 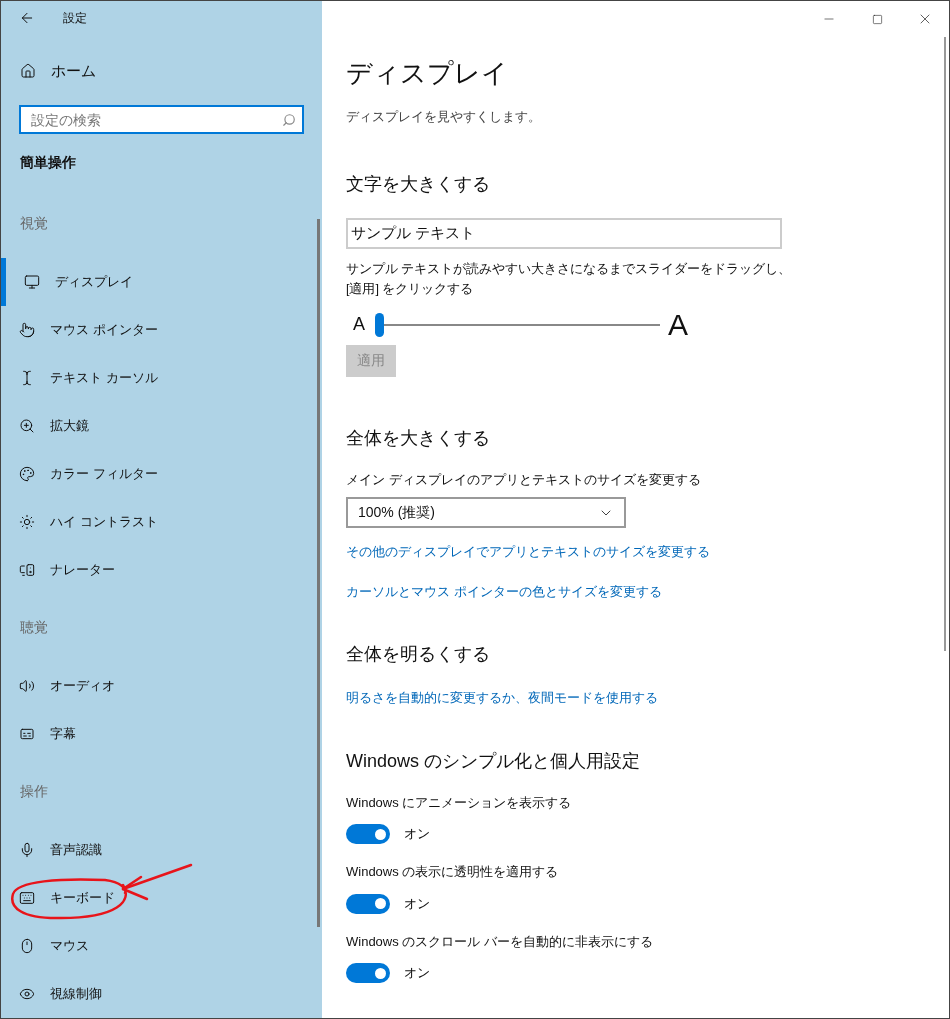 What do you see at coordinates (289, 120) in the screenshot?
I see `search-icon` at bounding box center [289, 120].